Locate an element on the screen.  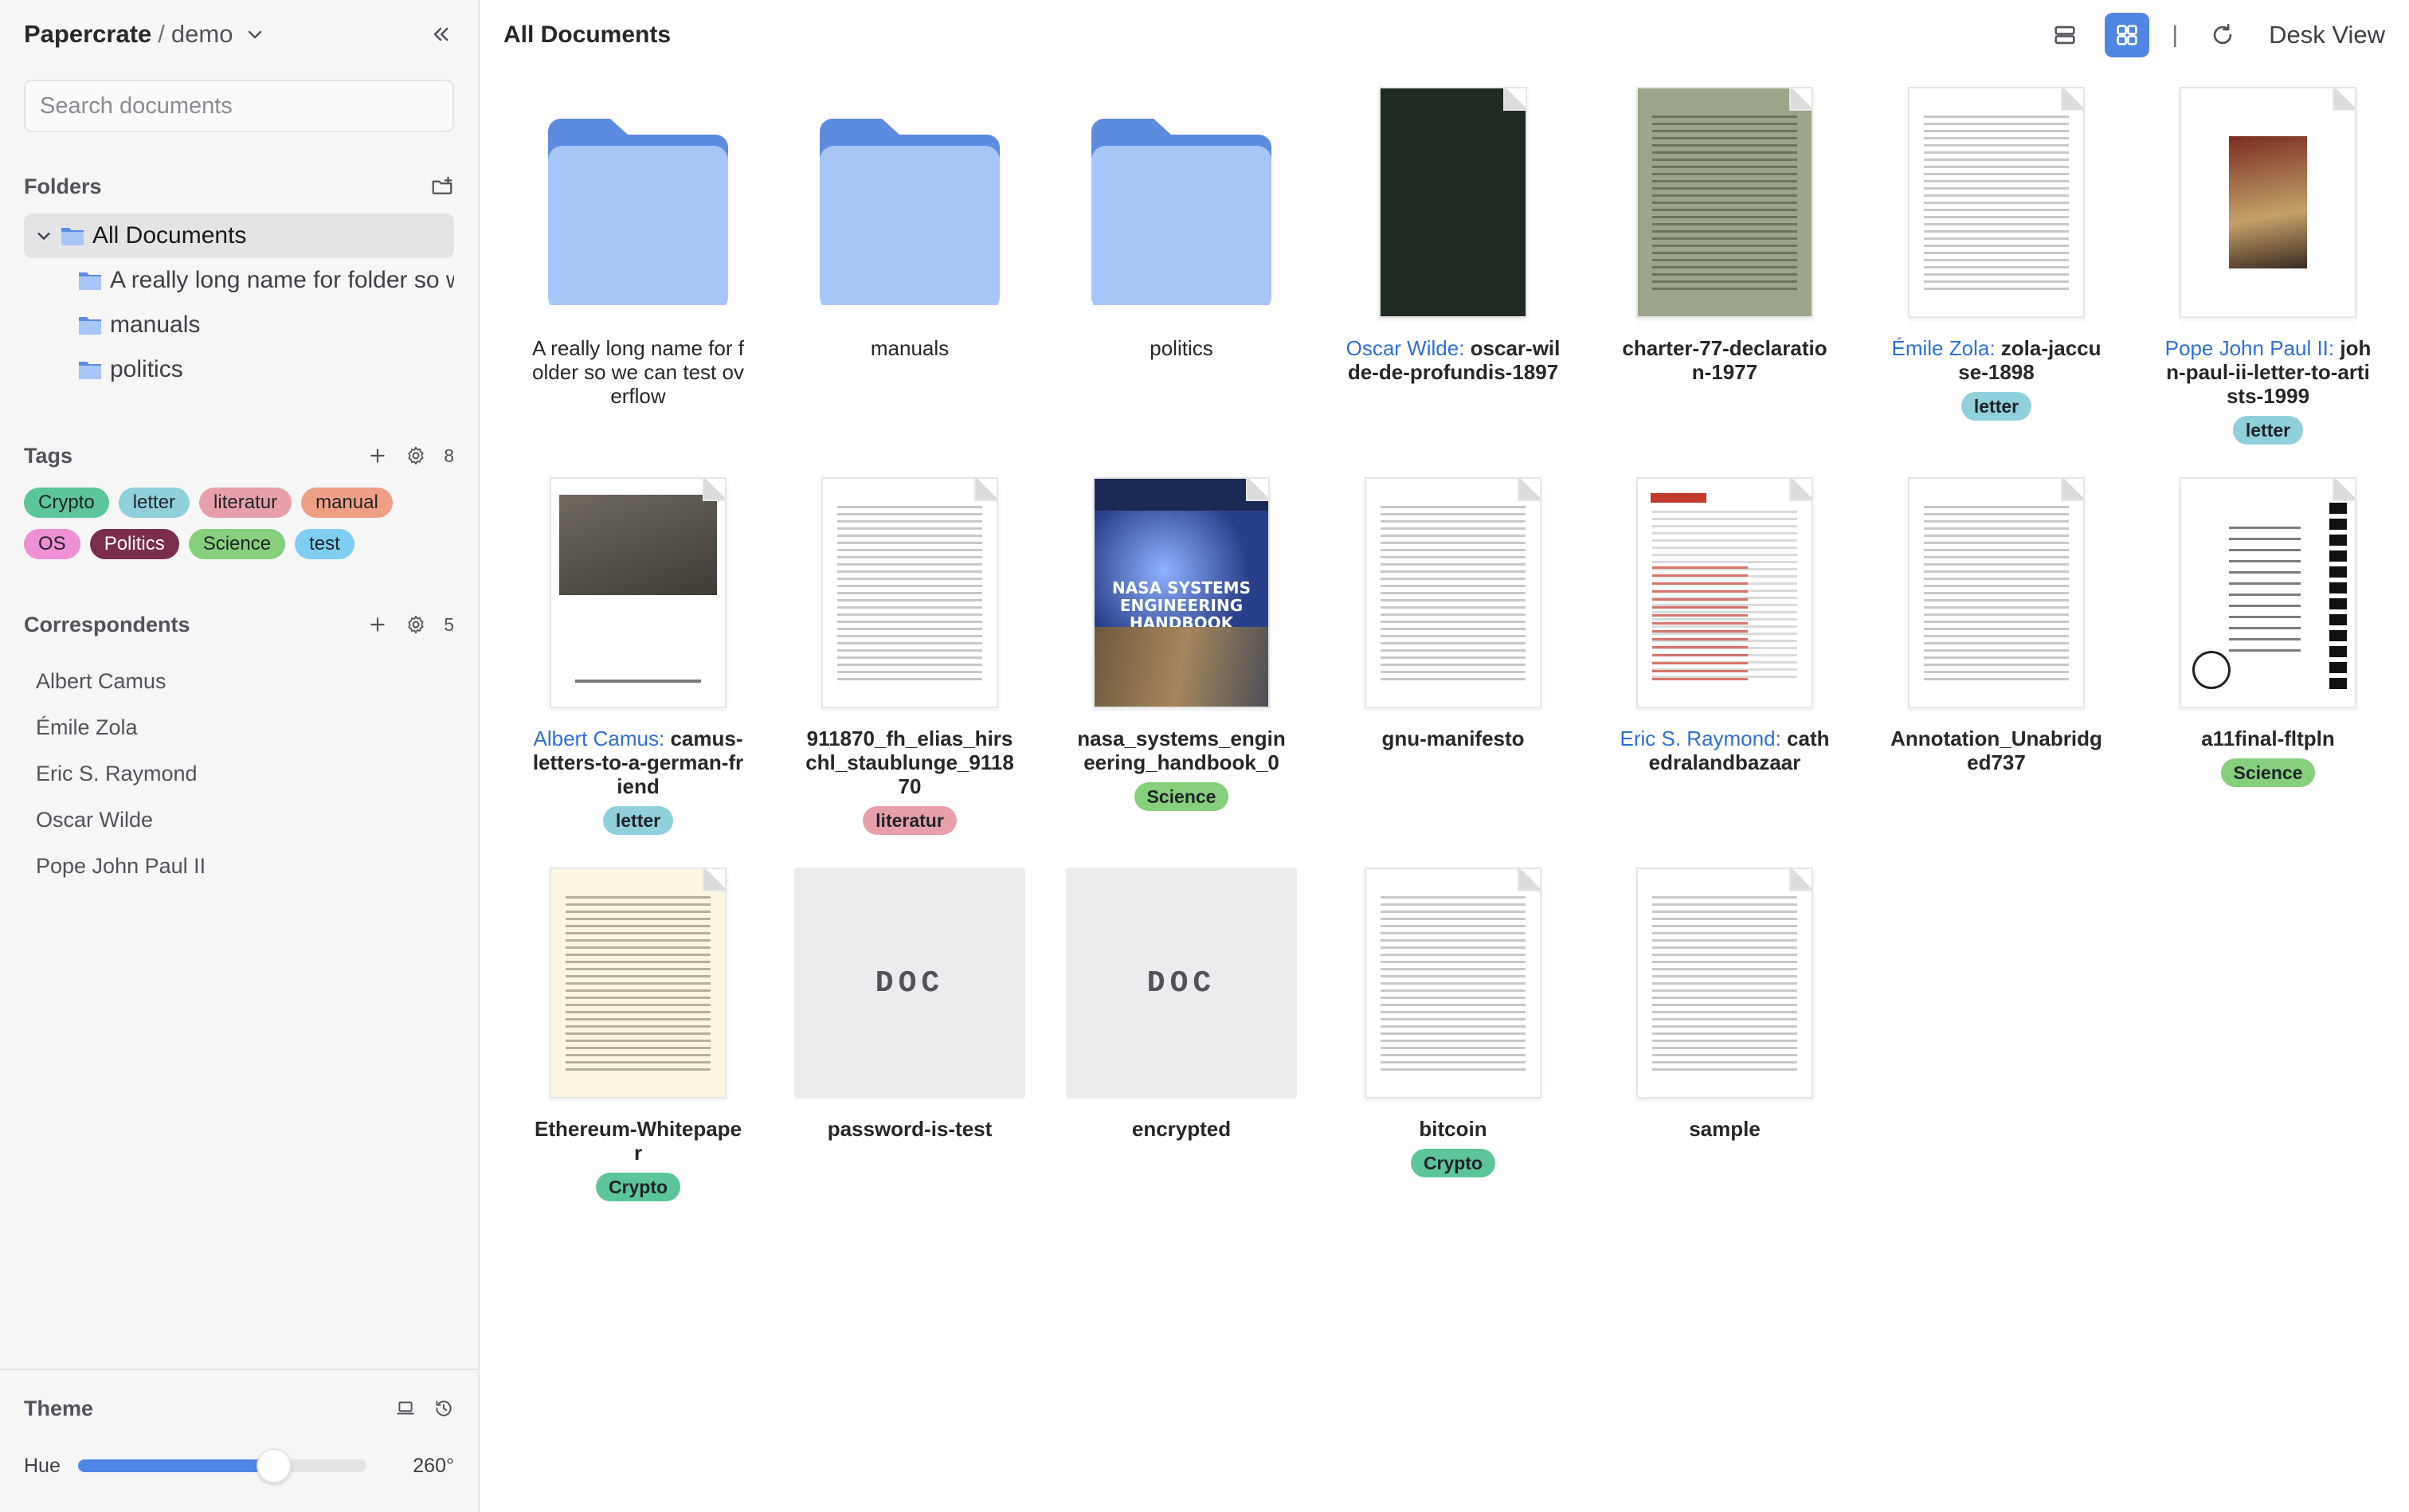
cover-title: NASA SYSTEMS ENGINEERING HANDBOOK is located at coordinates (1181, 605).